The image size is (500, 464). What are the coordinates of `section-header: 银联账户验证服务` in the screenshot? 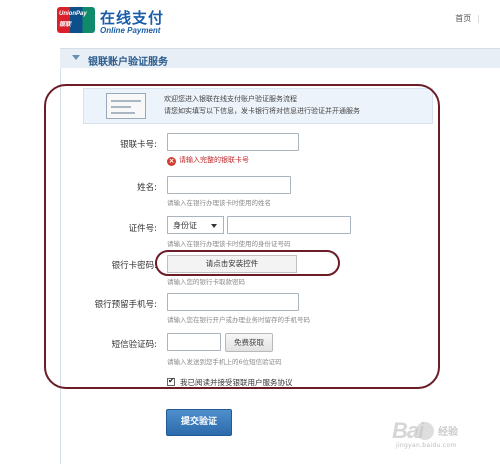 It's located at (280, 58).